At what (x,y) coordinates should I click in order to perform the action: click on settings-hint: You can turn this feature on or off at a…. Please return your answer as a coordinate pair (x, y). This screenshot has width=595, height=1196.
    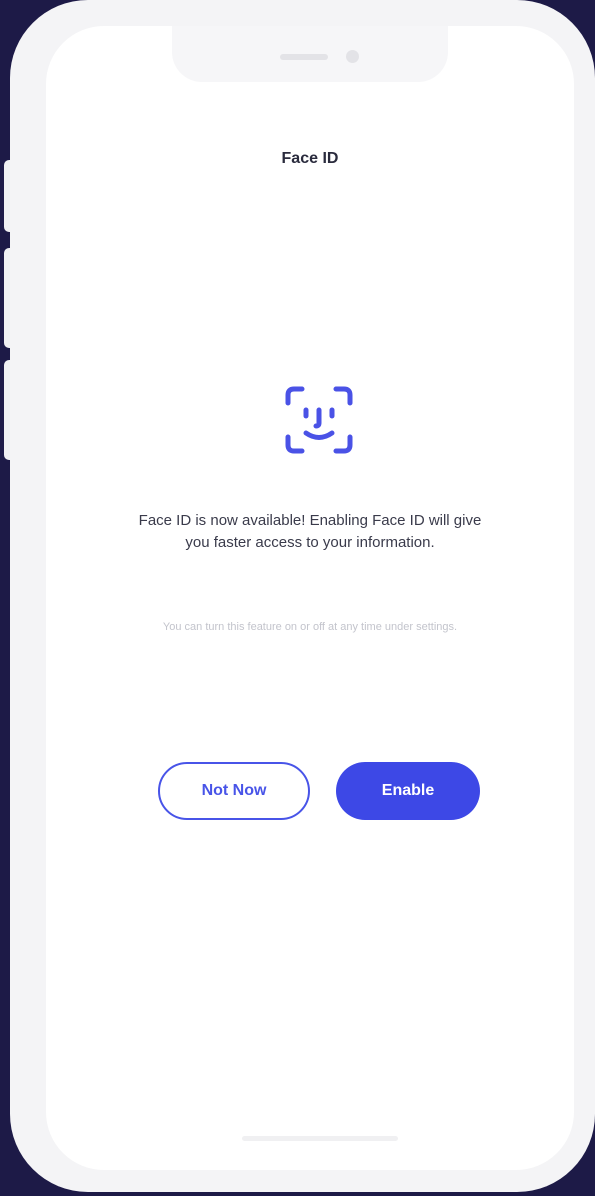
    Looking at the image, I should click on (310, 627).